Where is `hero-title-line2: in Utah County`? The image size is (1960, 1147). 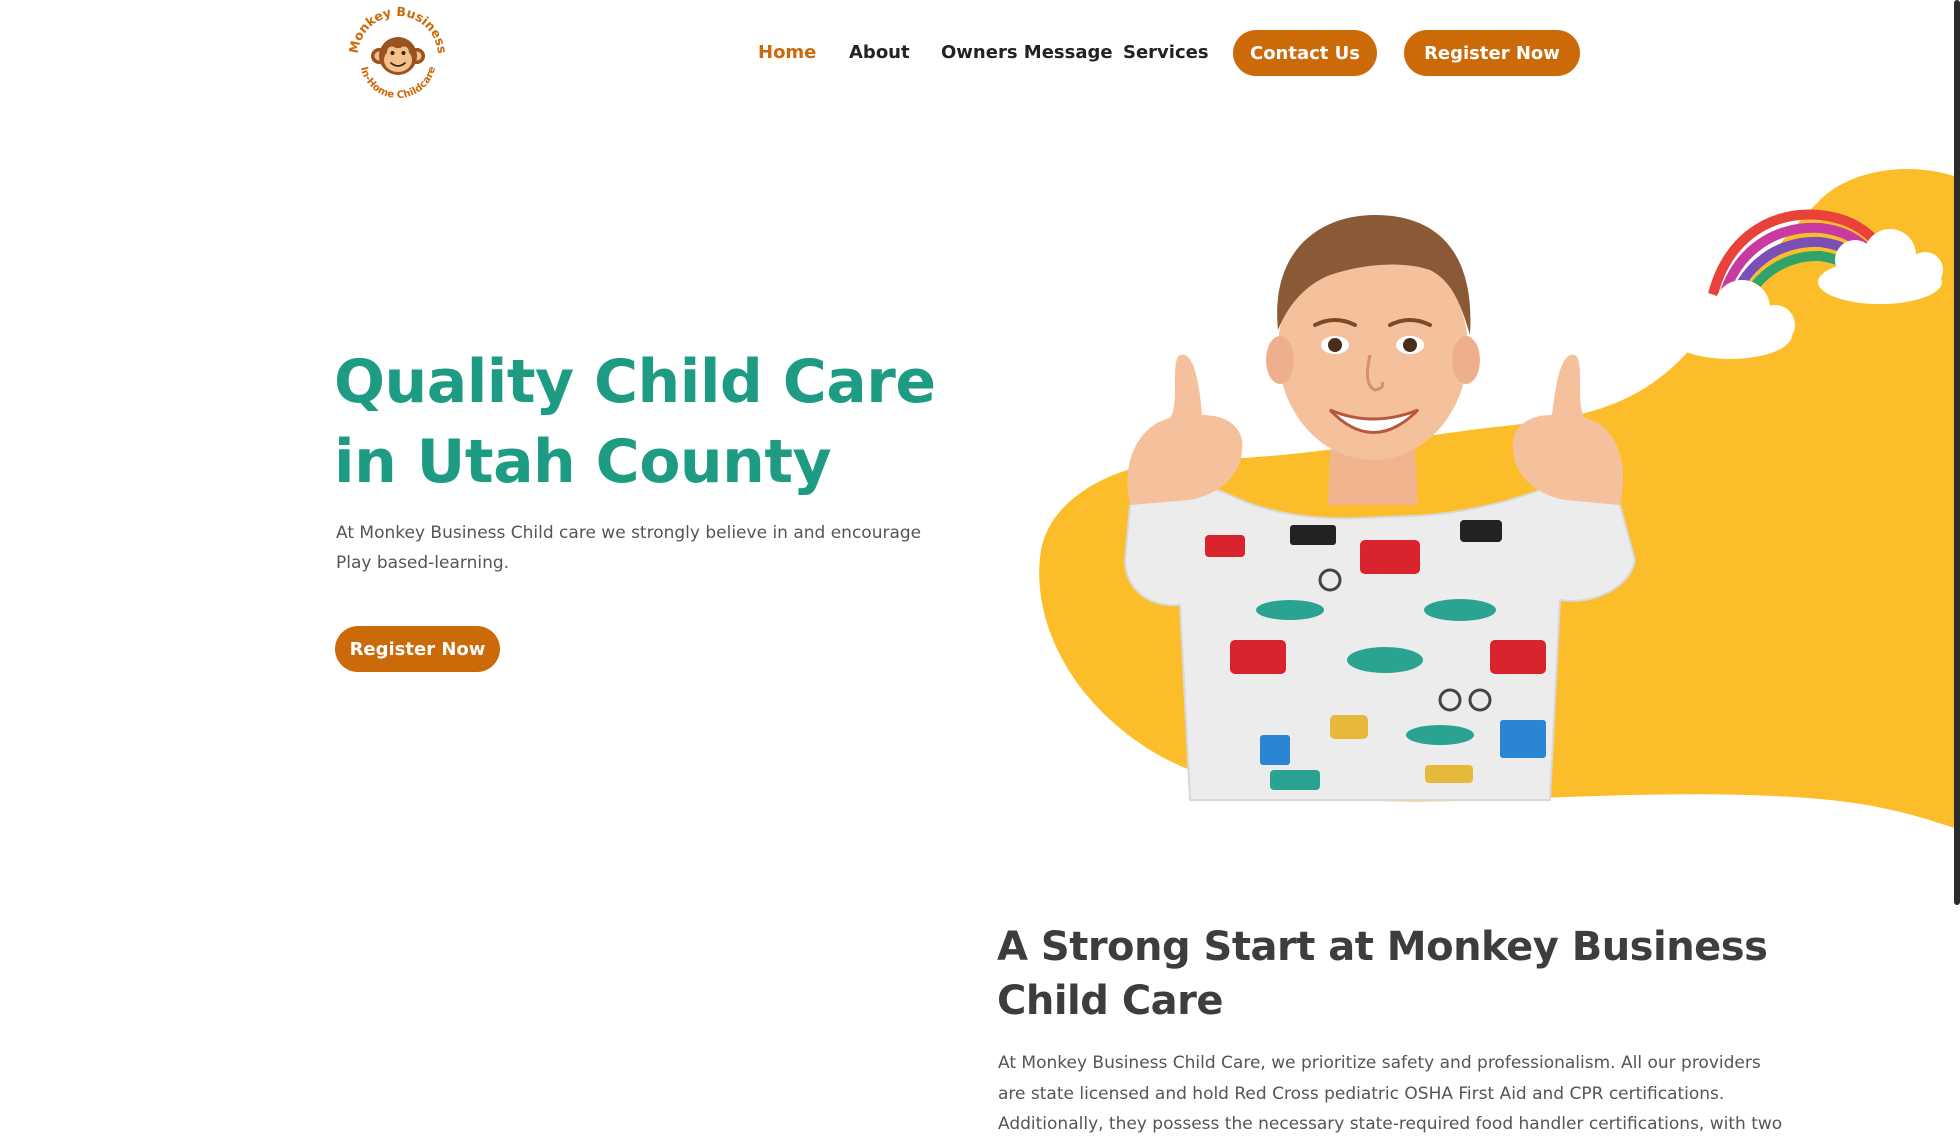
hero-title-line2: in Utah County is located at coordinates (583, 462).